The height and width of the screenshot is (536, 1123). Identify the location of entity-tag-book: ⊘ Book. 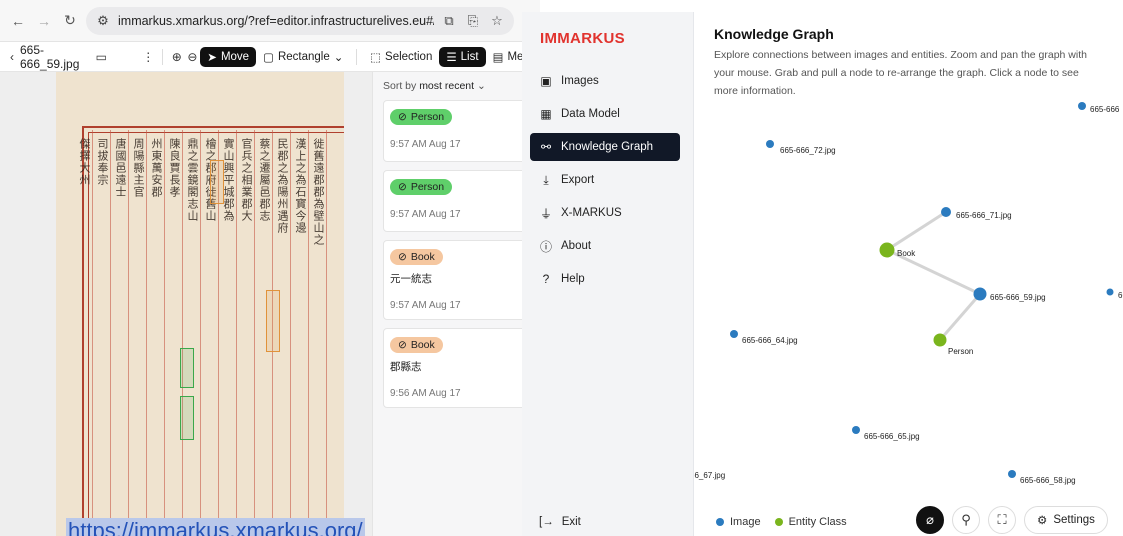
(416, 257).